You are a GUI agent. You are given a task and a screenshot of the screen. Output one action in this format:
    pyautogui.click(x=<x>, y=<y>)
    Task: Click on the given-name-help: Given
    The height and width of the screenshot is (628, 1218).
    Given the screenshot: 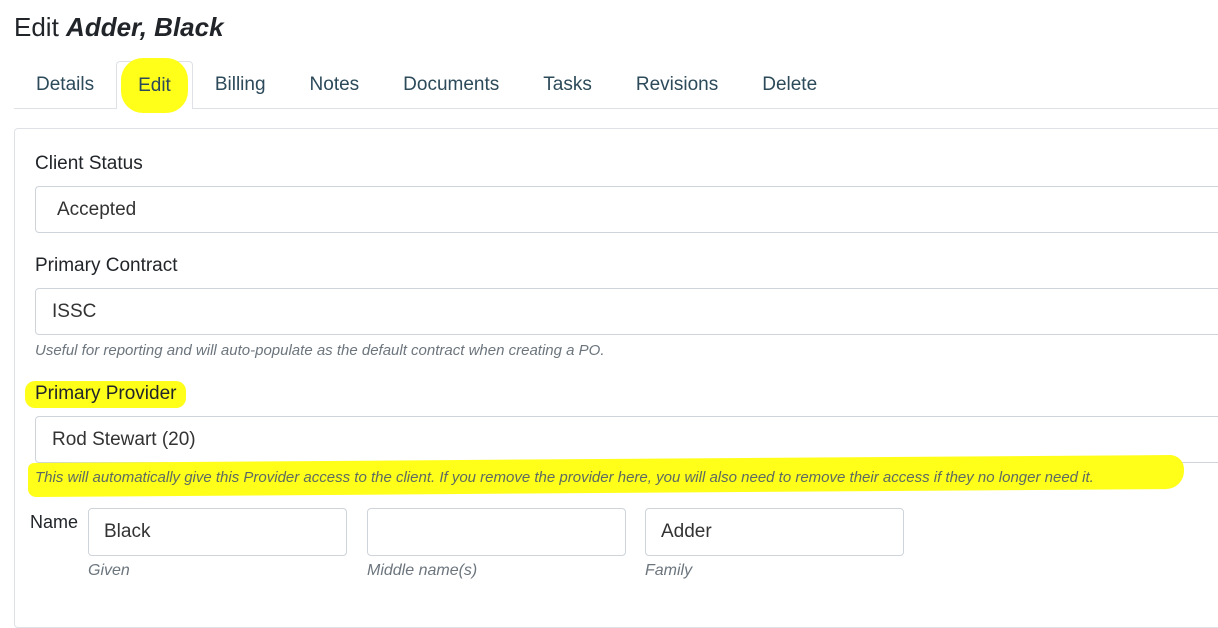 What is the action you would take?
    pyautogui.click(x=109, y=570)
    